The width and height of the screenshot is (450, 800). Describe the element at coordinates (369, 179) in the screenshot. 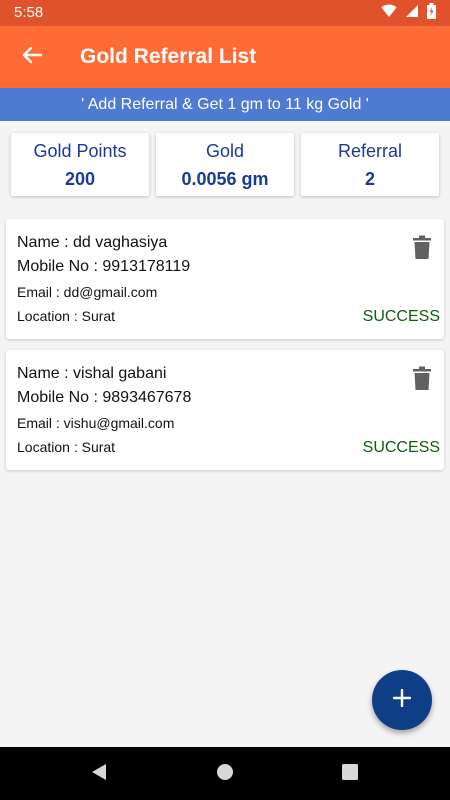

I see `stat-value: 2` at that location.